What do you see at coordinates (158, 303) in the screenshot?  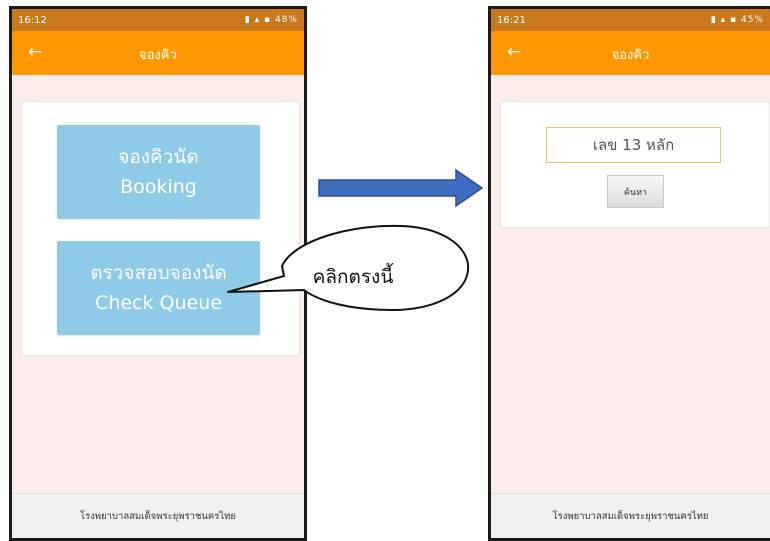 I see `check-label-en: Check Queue` at bounding box center [158, 303].